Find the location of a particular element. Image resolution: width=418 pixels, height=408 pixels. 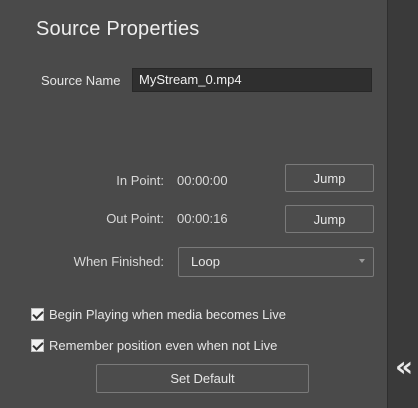

chevron-down-icon is located at coordinates (362, 261).